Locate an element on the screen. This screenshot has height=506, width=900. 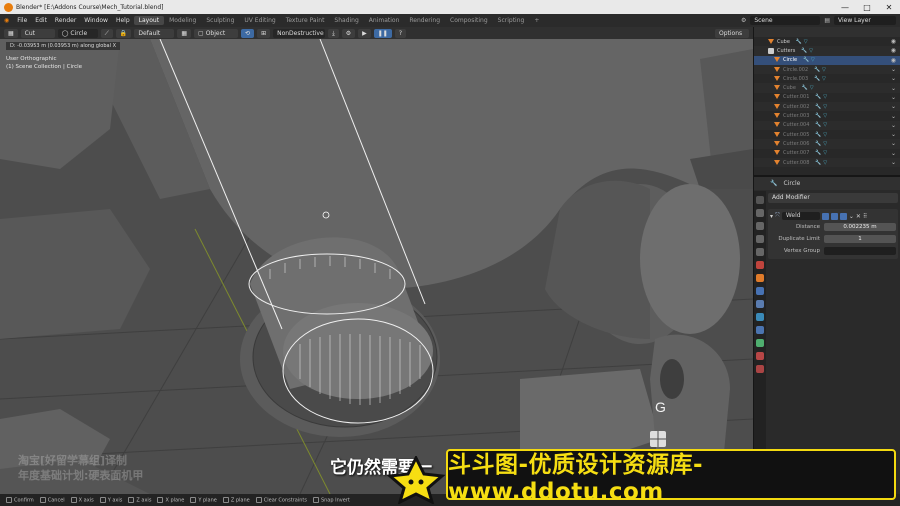
minimize-button: — is located at coordinates (845, 7).